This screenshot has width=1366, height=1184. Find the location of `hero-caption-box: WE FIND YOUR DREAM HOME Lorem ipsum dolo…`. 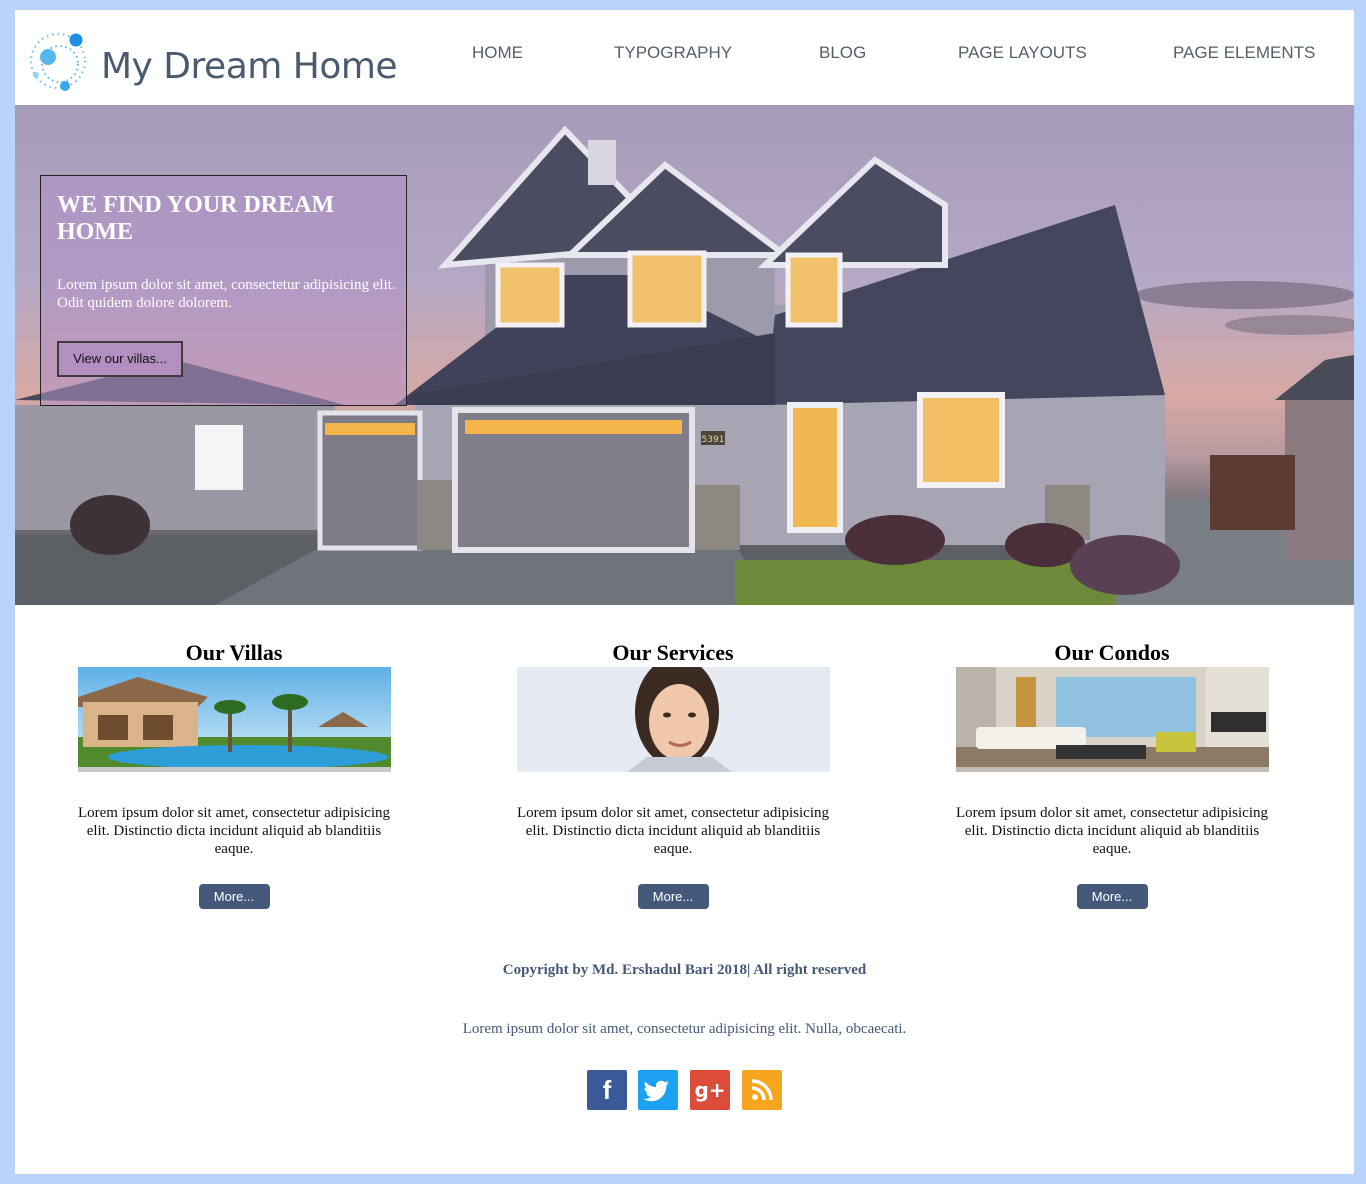

hero-caption-box: WE FIND YOUR DREAM HOME Lorem ipsum dolo… is located at coordinates (223, 290).